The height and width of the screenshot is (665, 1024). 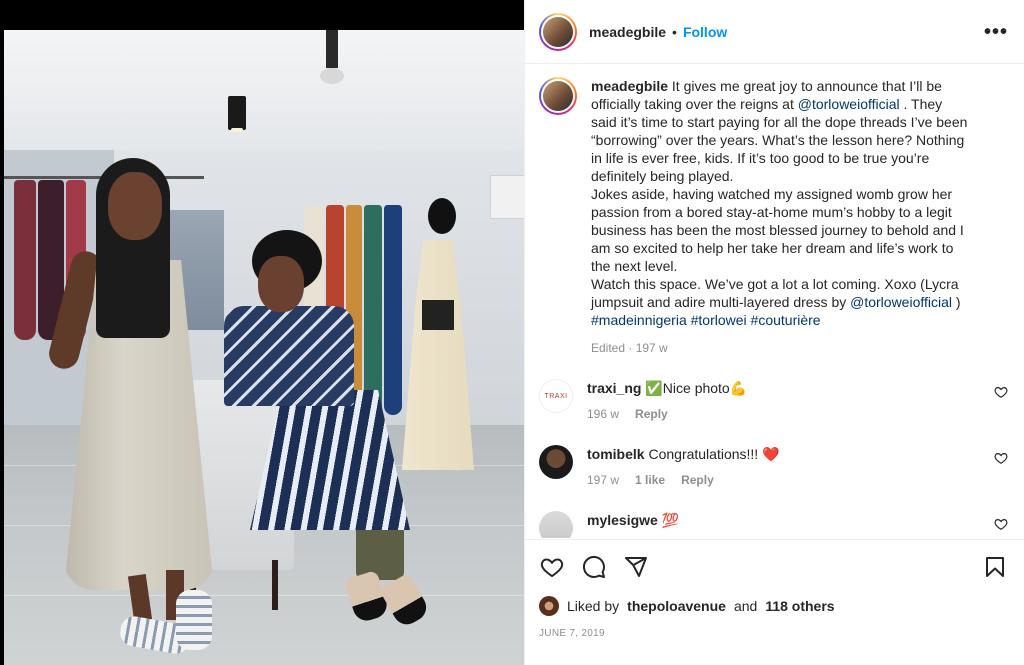 I want to click on author-avatar, so click(x=558, y=31).